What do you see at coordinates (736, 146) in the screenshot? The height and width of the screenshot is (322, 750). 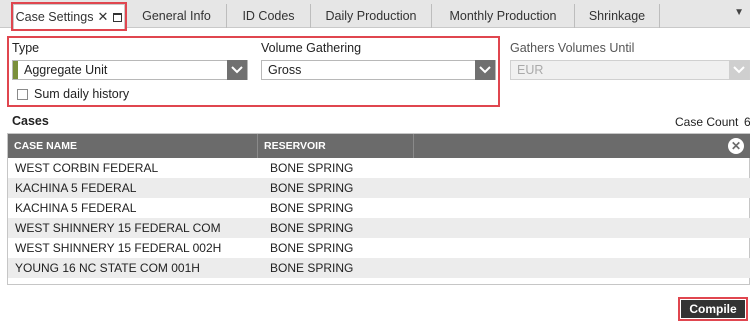 I see `clear-icon: ✕` at bounding box center [736, 146].